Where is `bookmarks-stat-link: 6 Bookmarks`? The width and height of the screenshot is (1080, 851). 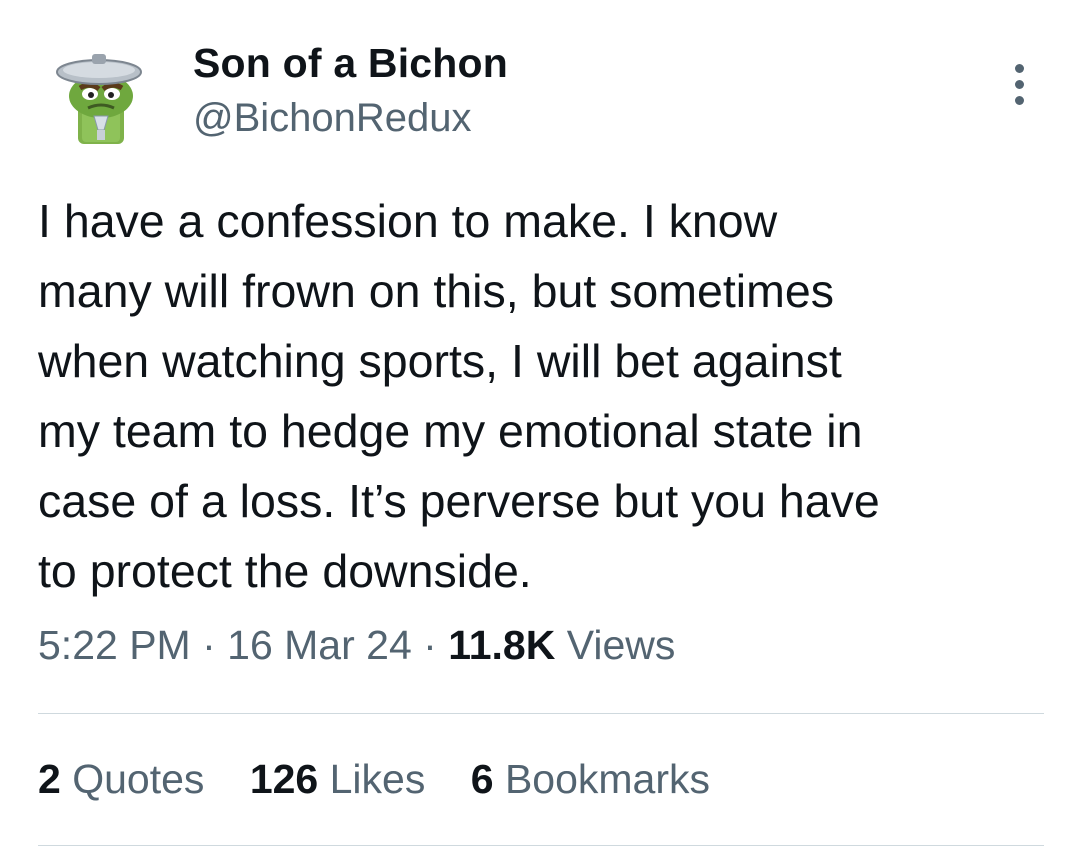 bookmarks-stat-link: 6 Bookmarks is located at coordinates (590, 779).